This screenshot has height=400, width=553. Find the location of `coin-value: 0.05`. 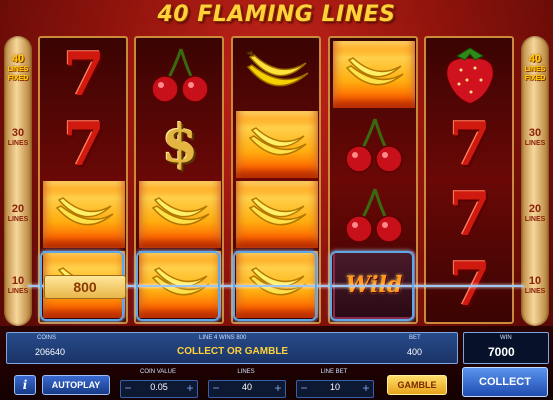

coin-value: 0.05 is located at coordinates (159, 387).